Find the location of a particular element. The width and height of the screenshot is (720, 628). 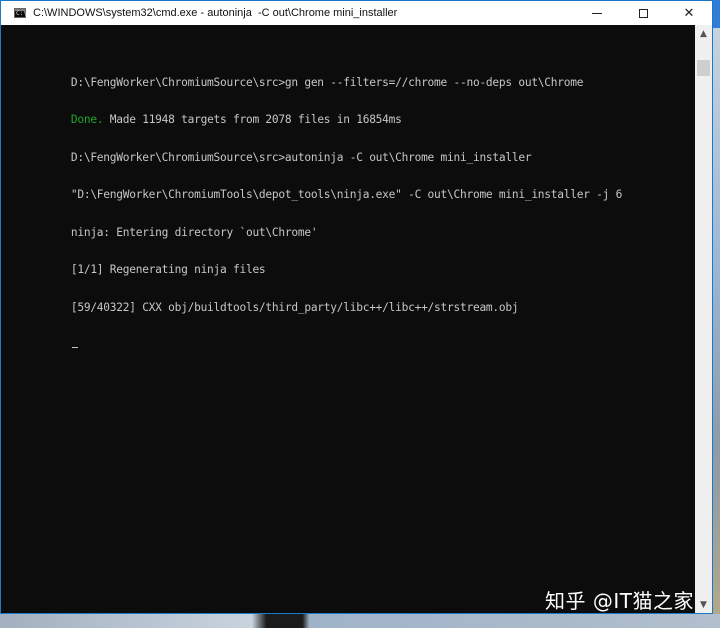

console-line: ninja: Entering directory `out\Chrome' is located at coordinates (314, 226).